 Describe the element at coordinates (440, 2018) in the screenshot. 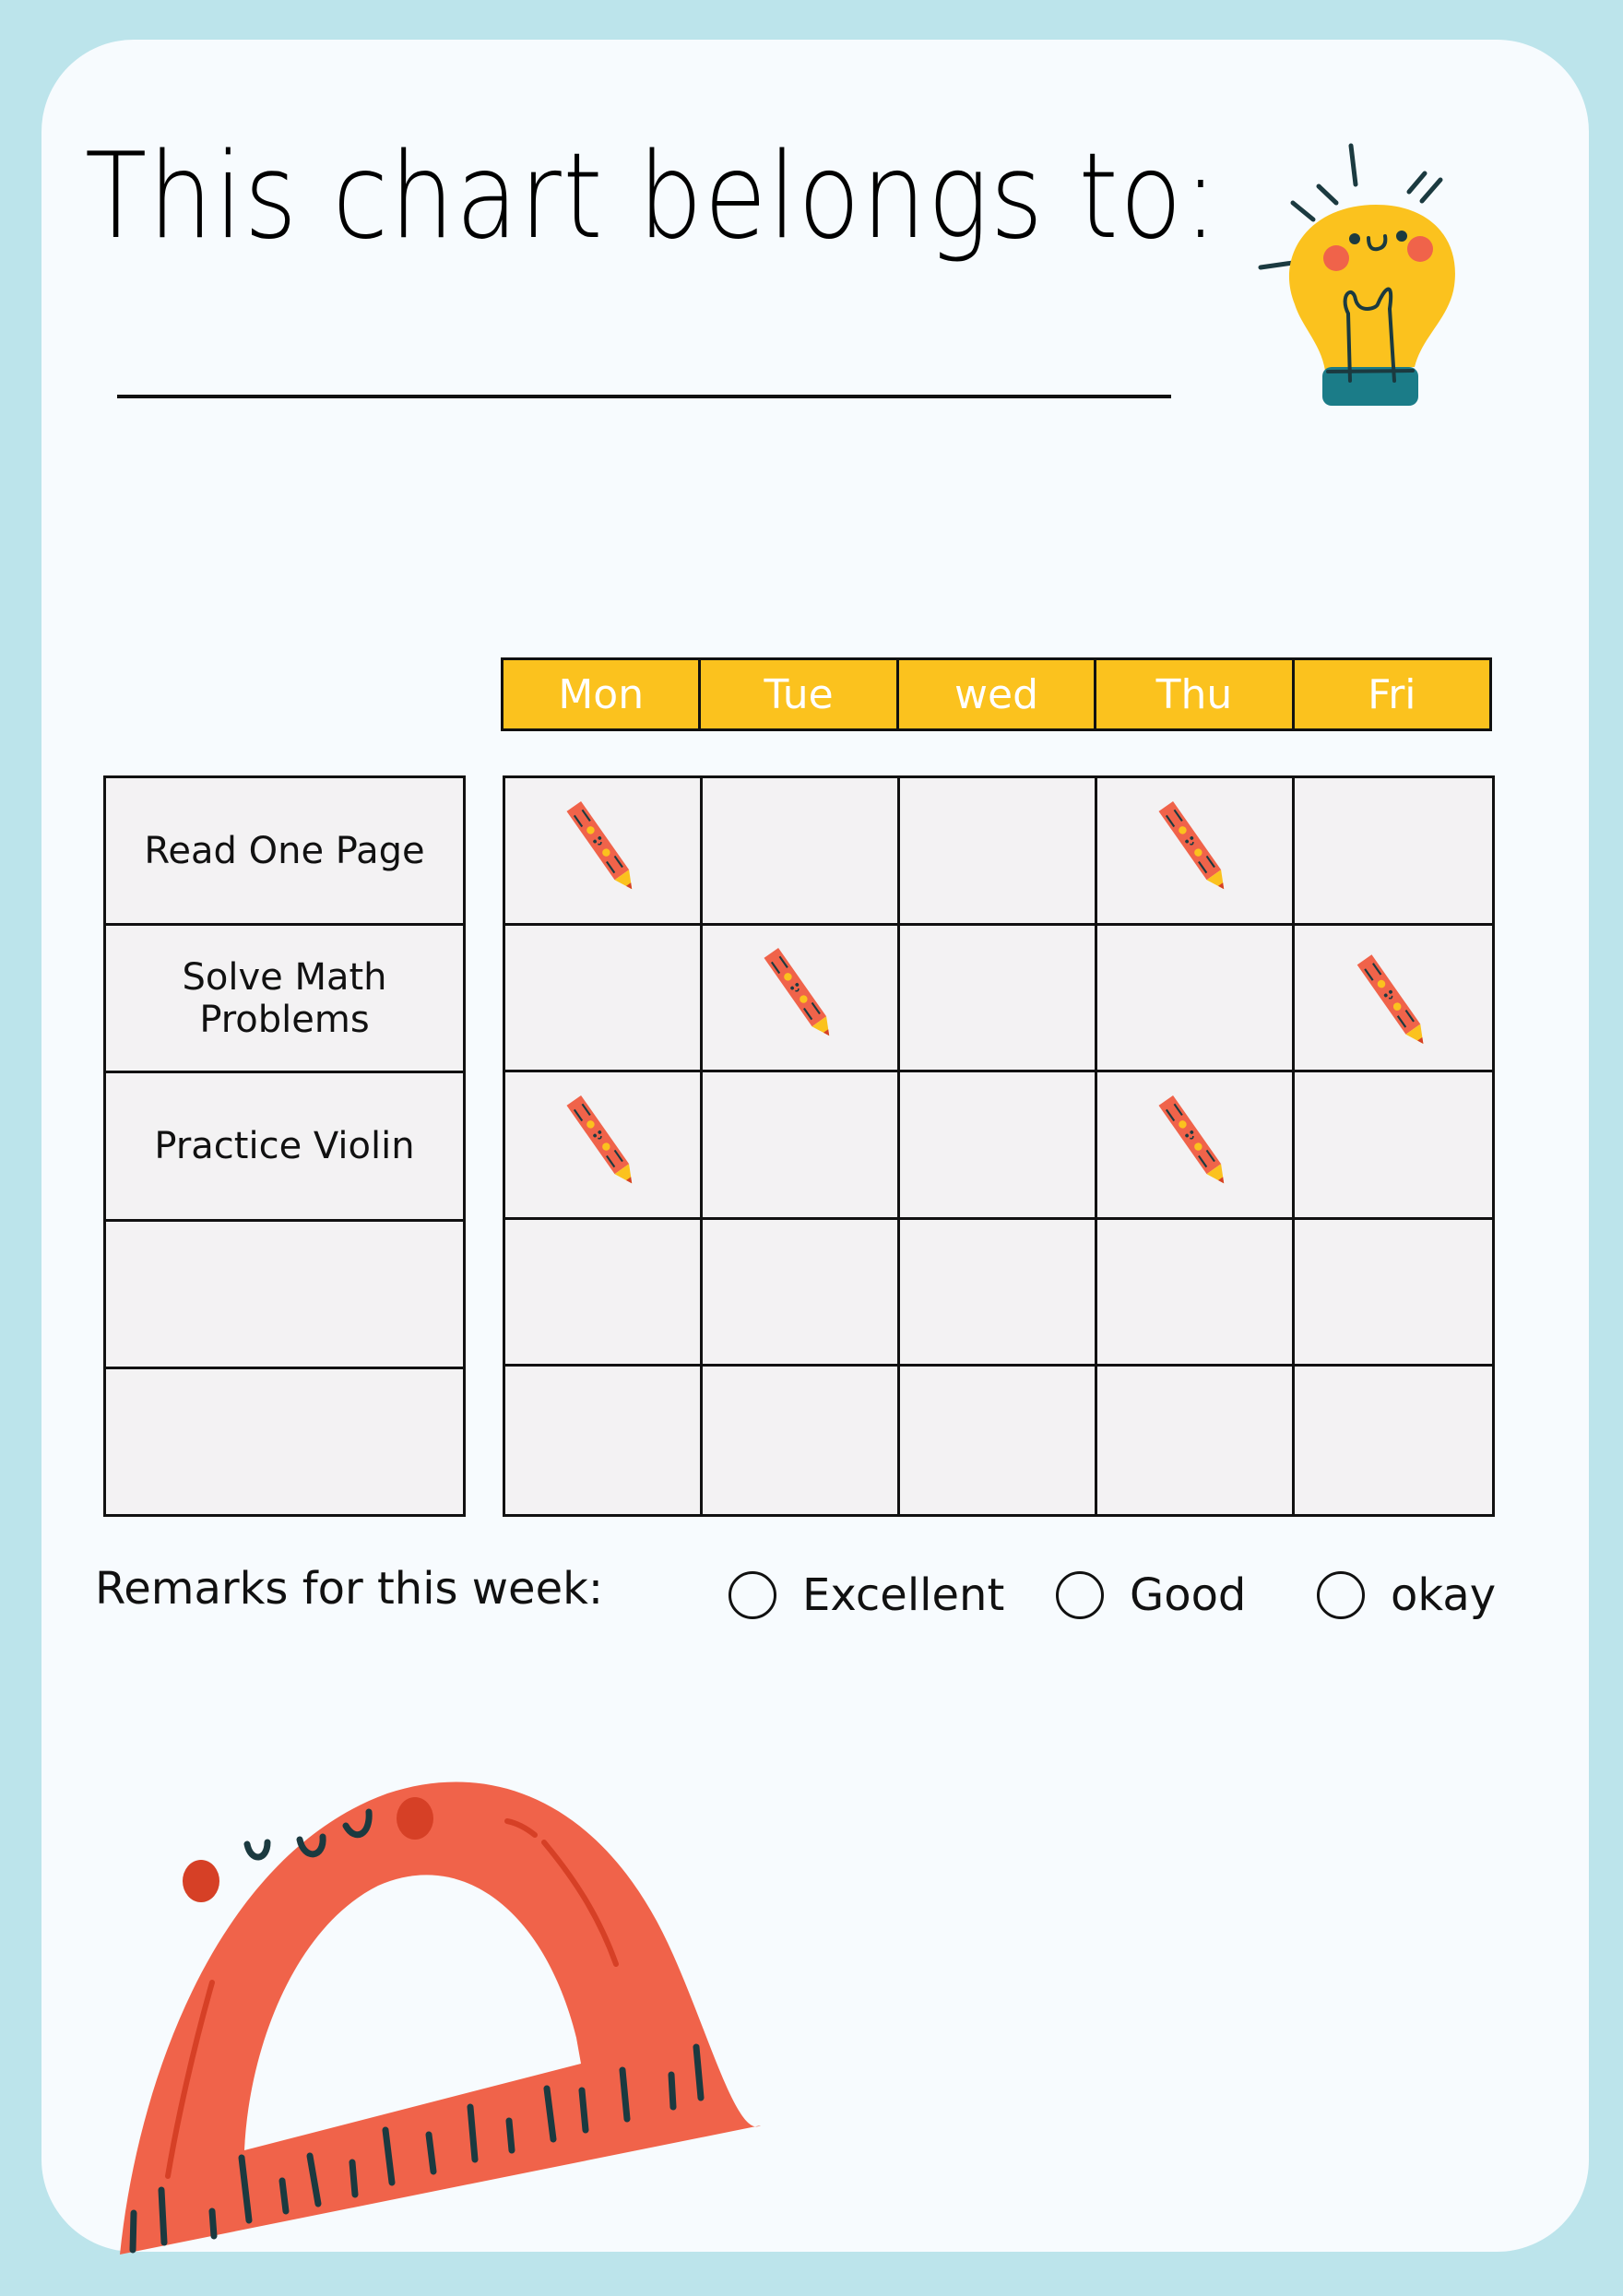

I see `protractor-icon` at that location.